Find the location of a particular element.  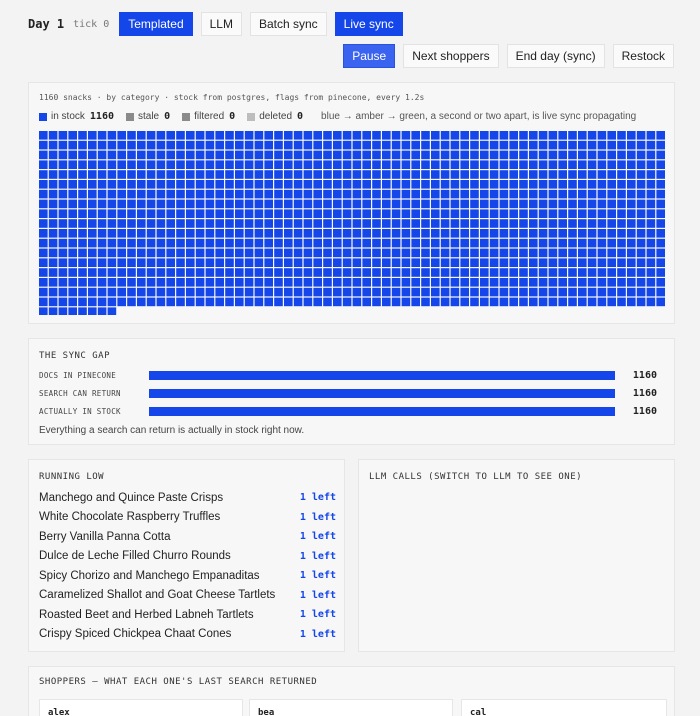

next-shoppers-button: Next shoppers is located at coordinates (451, 56).